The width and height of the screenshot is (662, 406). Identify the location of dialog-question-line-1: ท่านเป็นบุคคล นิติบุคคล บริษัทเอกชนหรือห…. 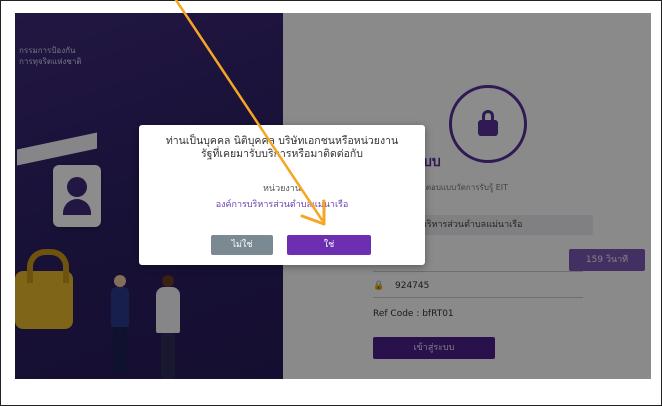
(282, 141).